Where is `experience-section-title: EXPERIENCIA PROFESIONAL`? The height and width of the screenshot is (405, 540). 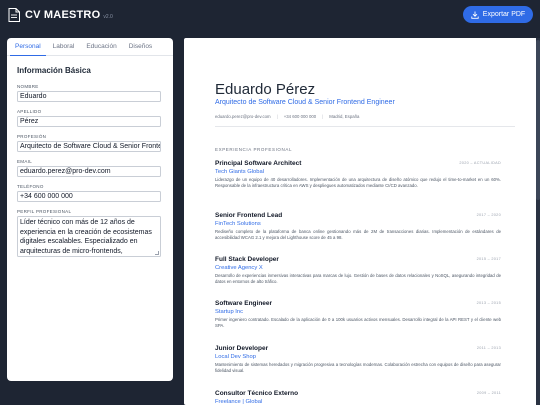 experience-section-title: EXPERIENCIA PROFESIONAL is located at coordinates (254, 149).